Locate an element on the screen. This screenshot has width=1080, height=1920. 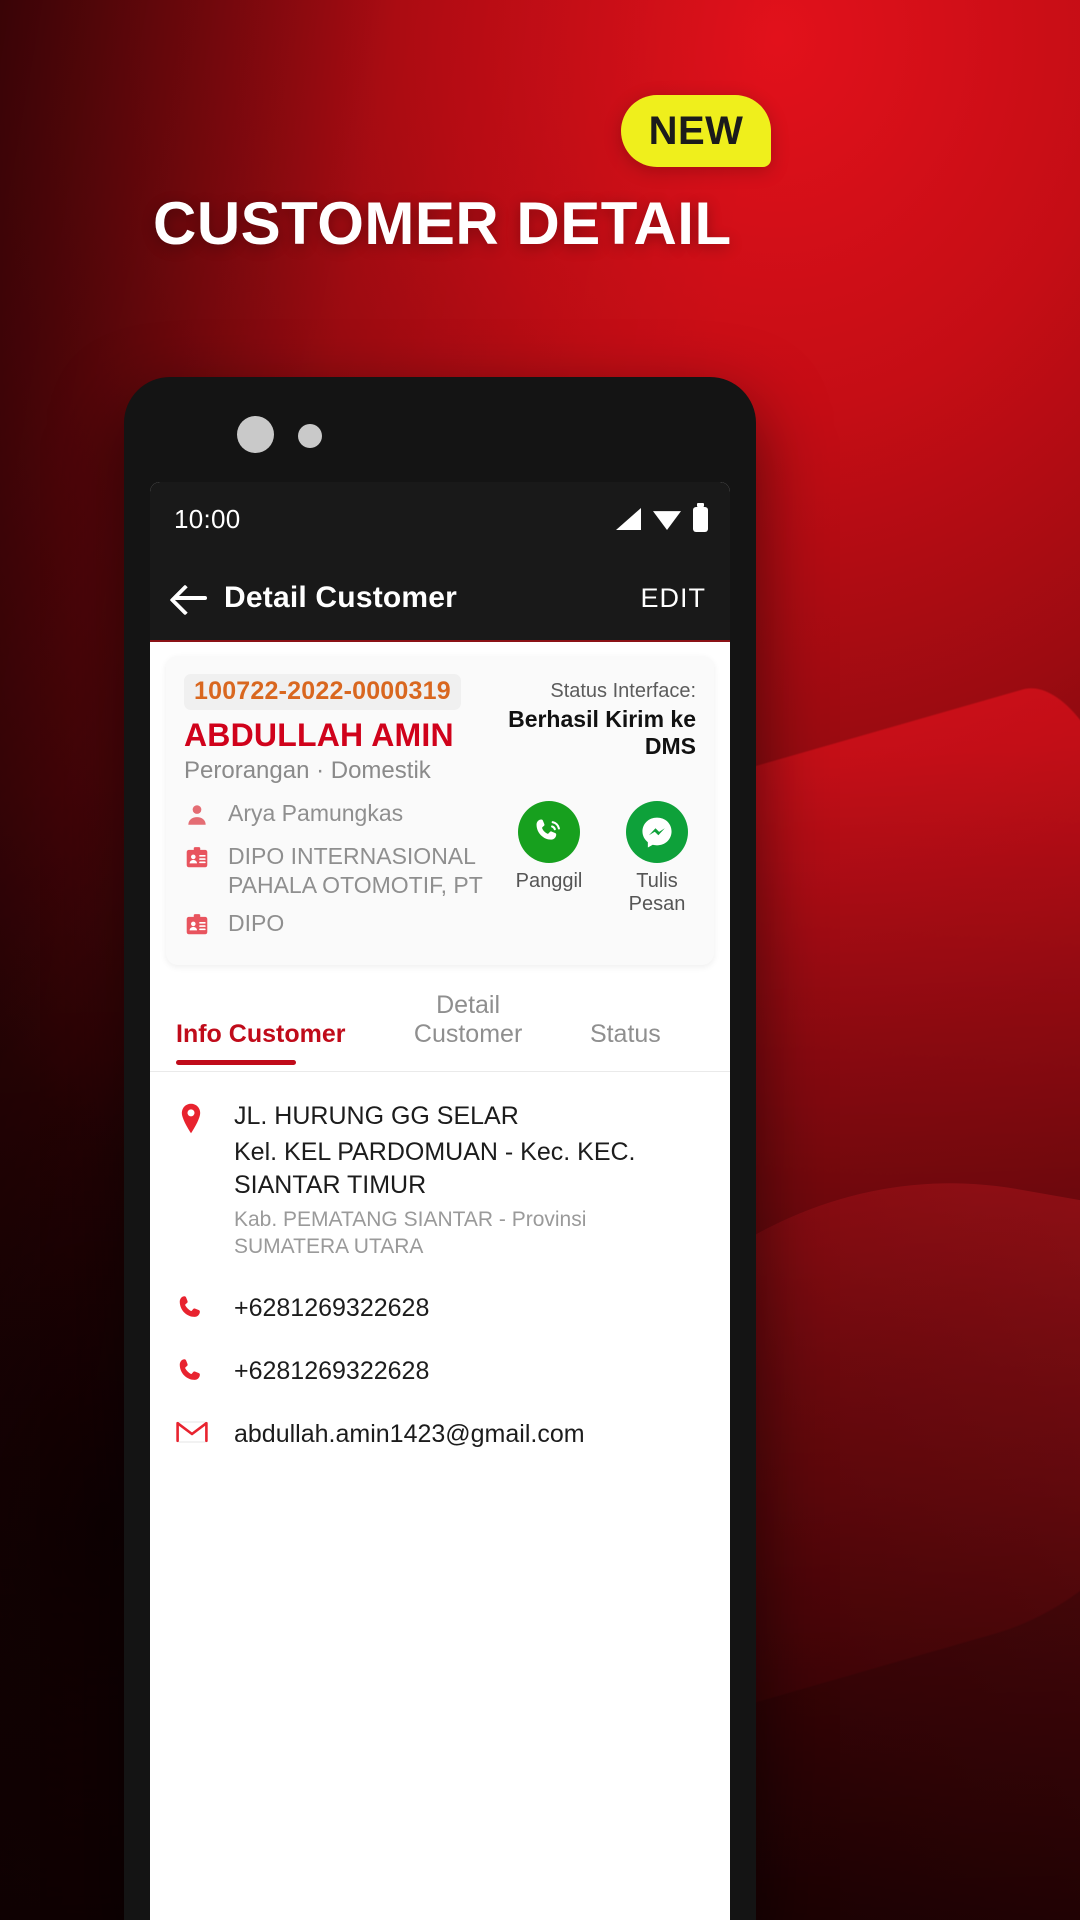
tab-detail-customer-label: Detail Customer is located at coordinates (468, 1019).